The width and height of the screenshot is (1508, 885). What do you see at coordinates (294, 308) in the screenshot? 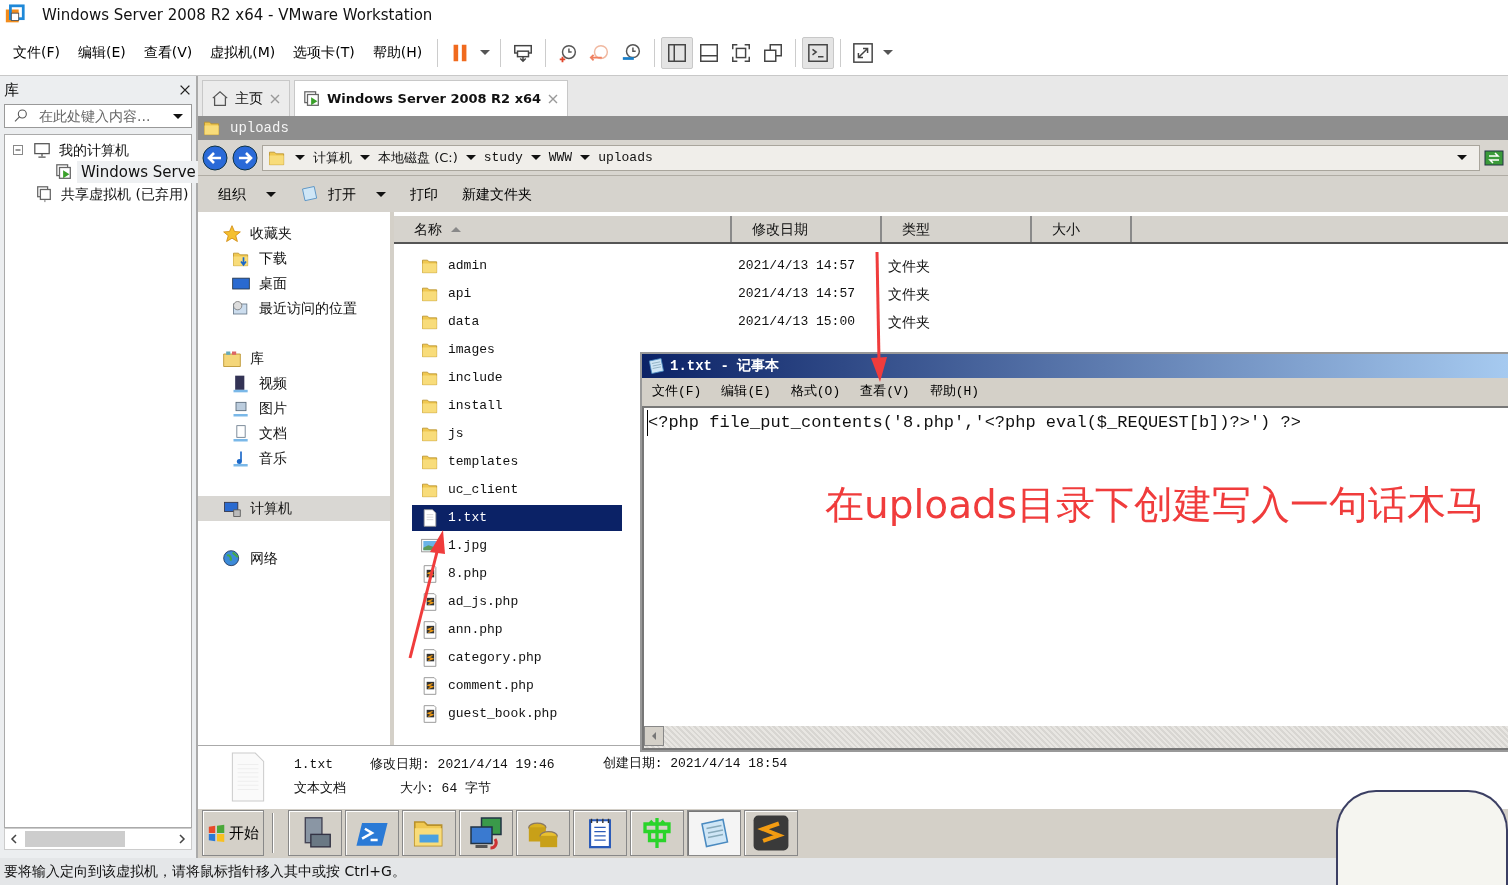
I see `nav-item: 最近访问的位置` at bounding box center [294, 308].